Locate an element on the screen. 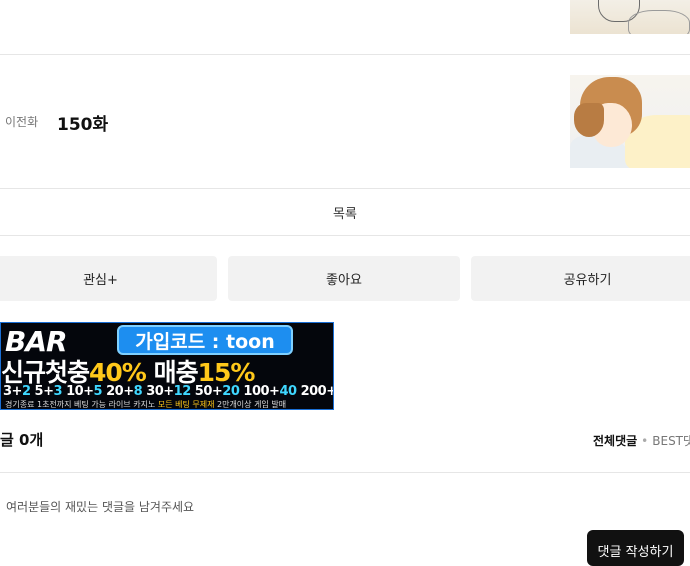 The image size is (690, 566). bonus-extra: 3 is located at coordinates (58, 391).